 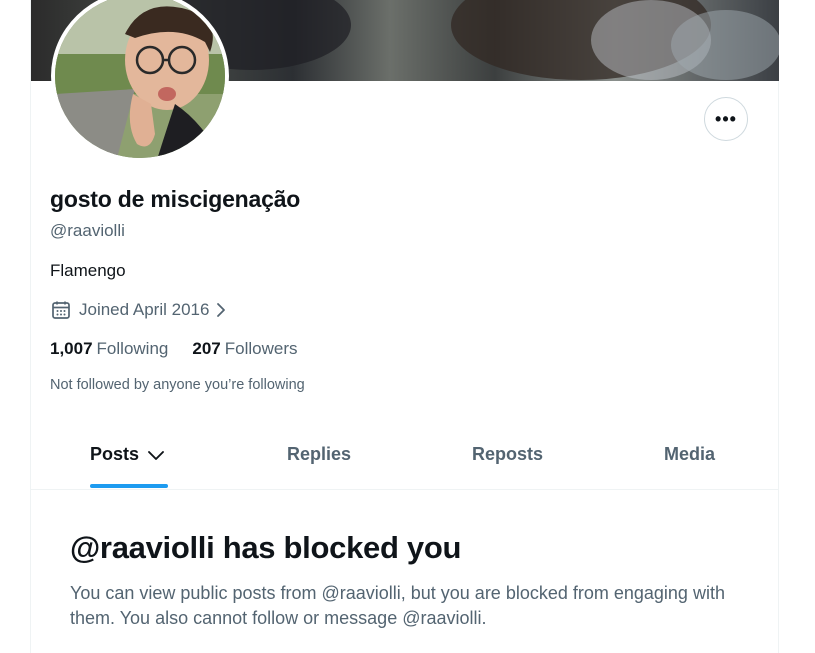 What do you see at coordinates (261, 348) in the screenshot?
I see `followers-label: Followers` at bounding box center [261, 348].